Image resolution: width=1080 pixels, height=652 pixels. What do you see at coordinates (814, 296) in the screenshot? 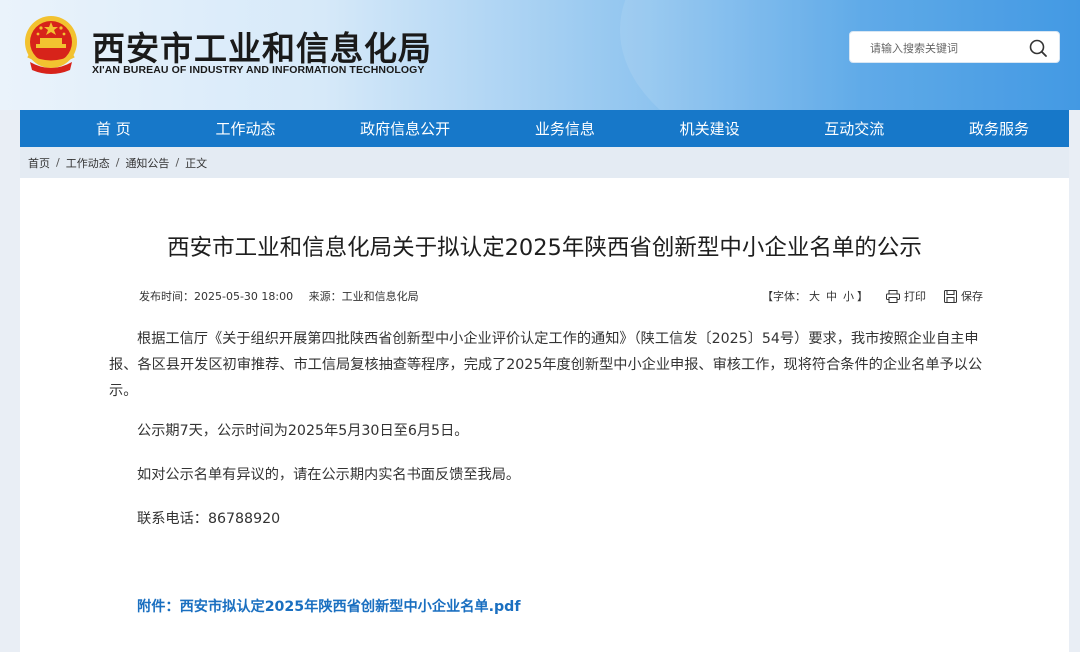
I see `font-size-large: 大` at bounding box center [814, 296].